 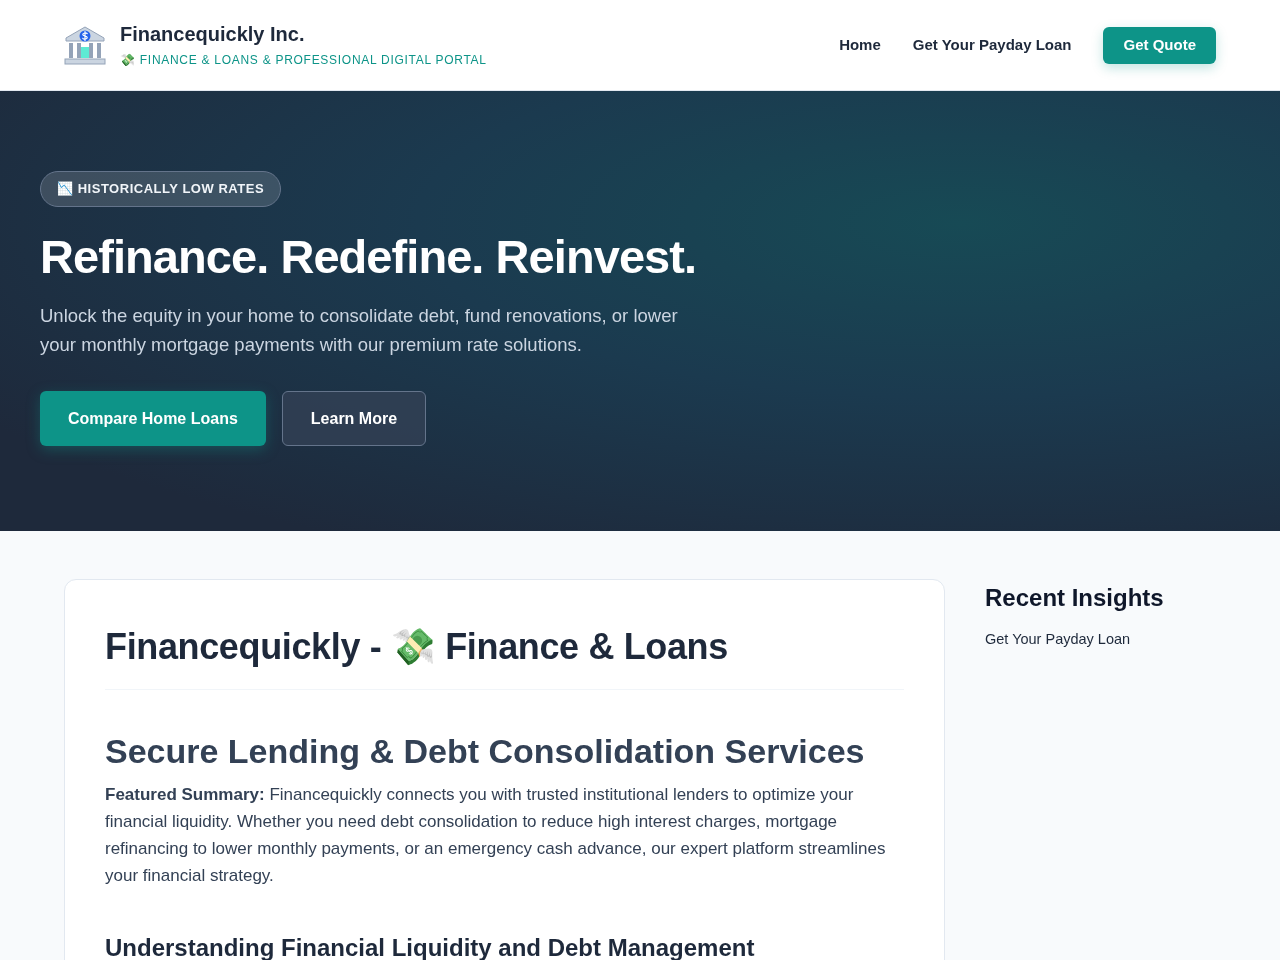 What do you see at coordinates (860, 45) in the screenshot?
I see `nav-link: Home` at bounding box center [860, 45].